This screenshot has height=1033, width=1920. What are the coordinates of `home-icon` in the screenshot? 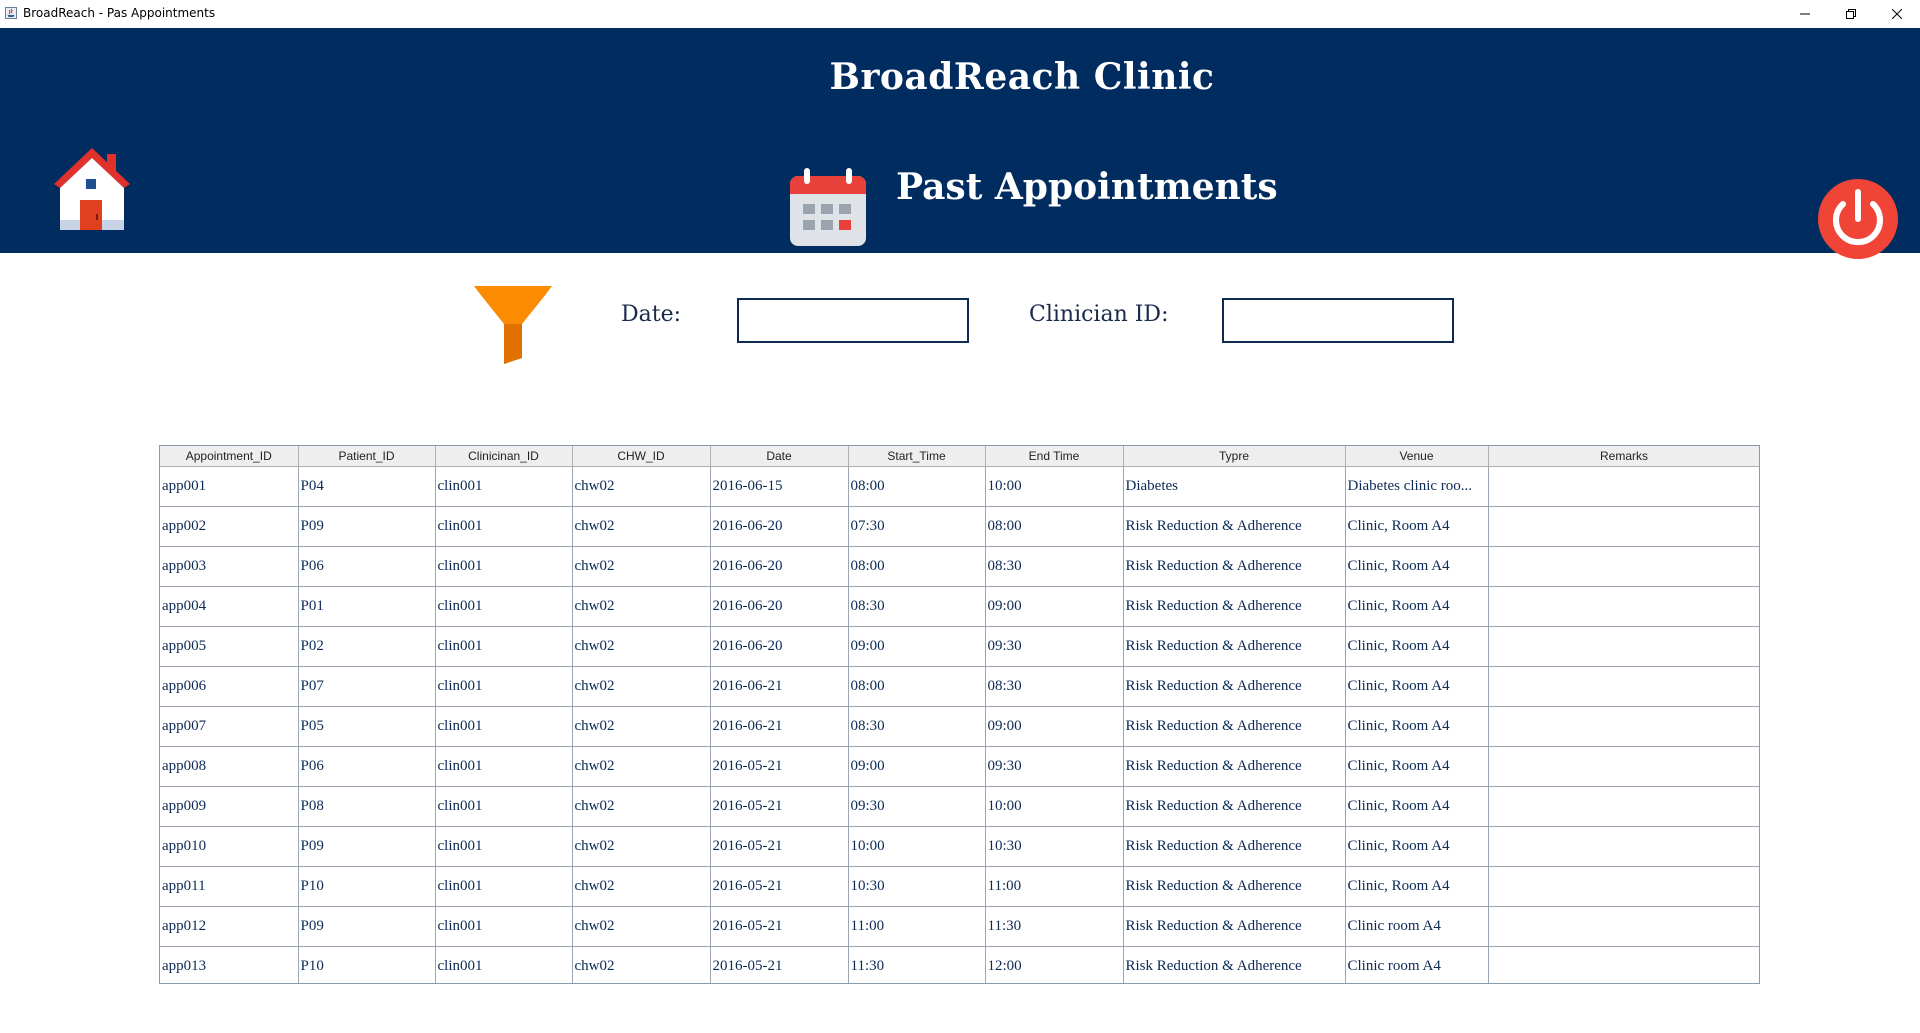 It's located at (92, 203).